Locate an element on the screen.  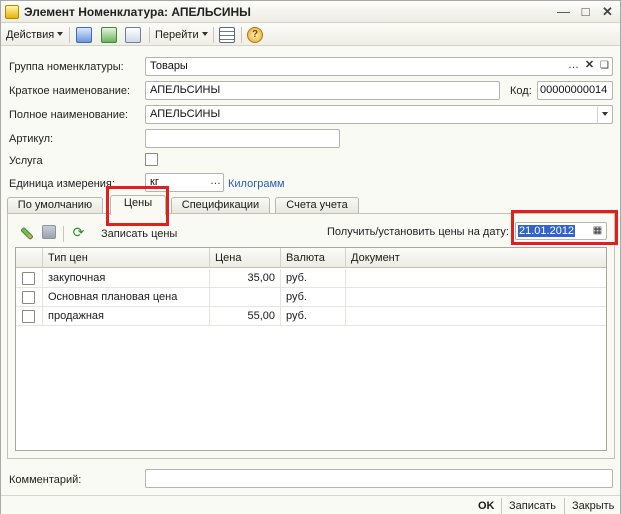
actions-menu-button: Действия is located at coordinates (35, 35).